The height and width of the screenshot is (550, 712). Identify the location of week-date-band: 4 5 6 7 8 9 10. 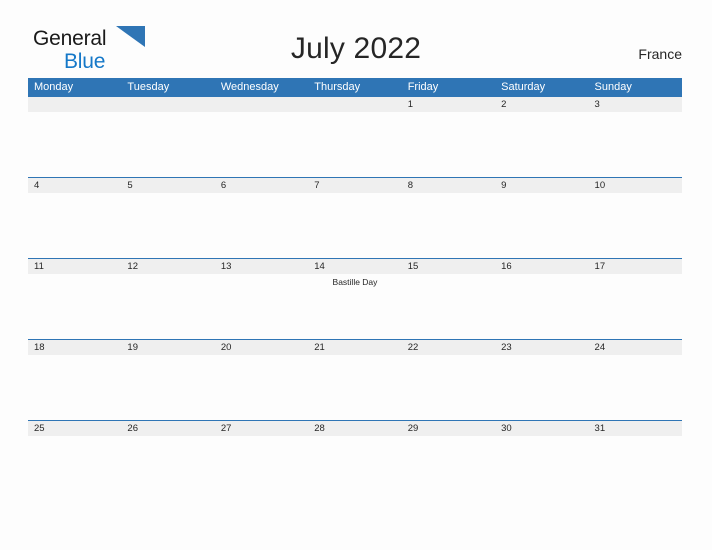
(355, 185).